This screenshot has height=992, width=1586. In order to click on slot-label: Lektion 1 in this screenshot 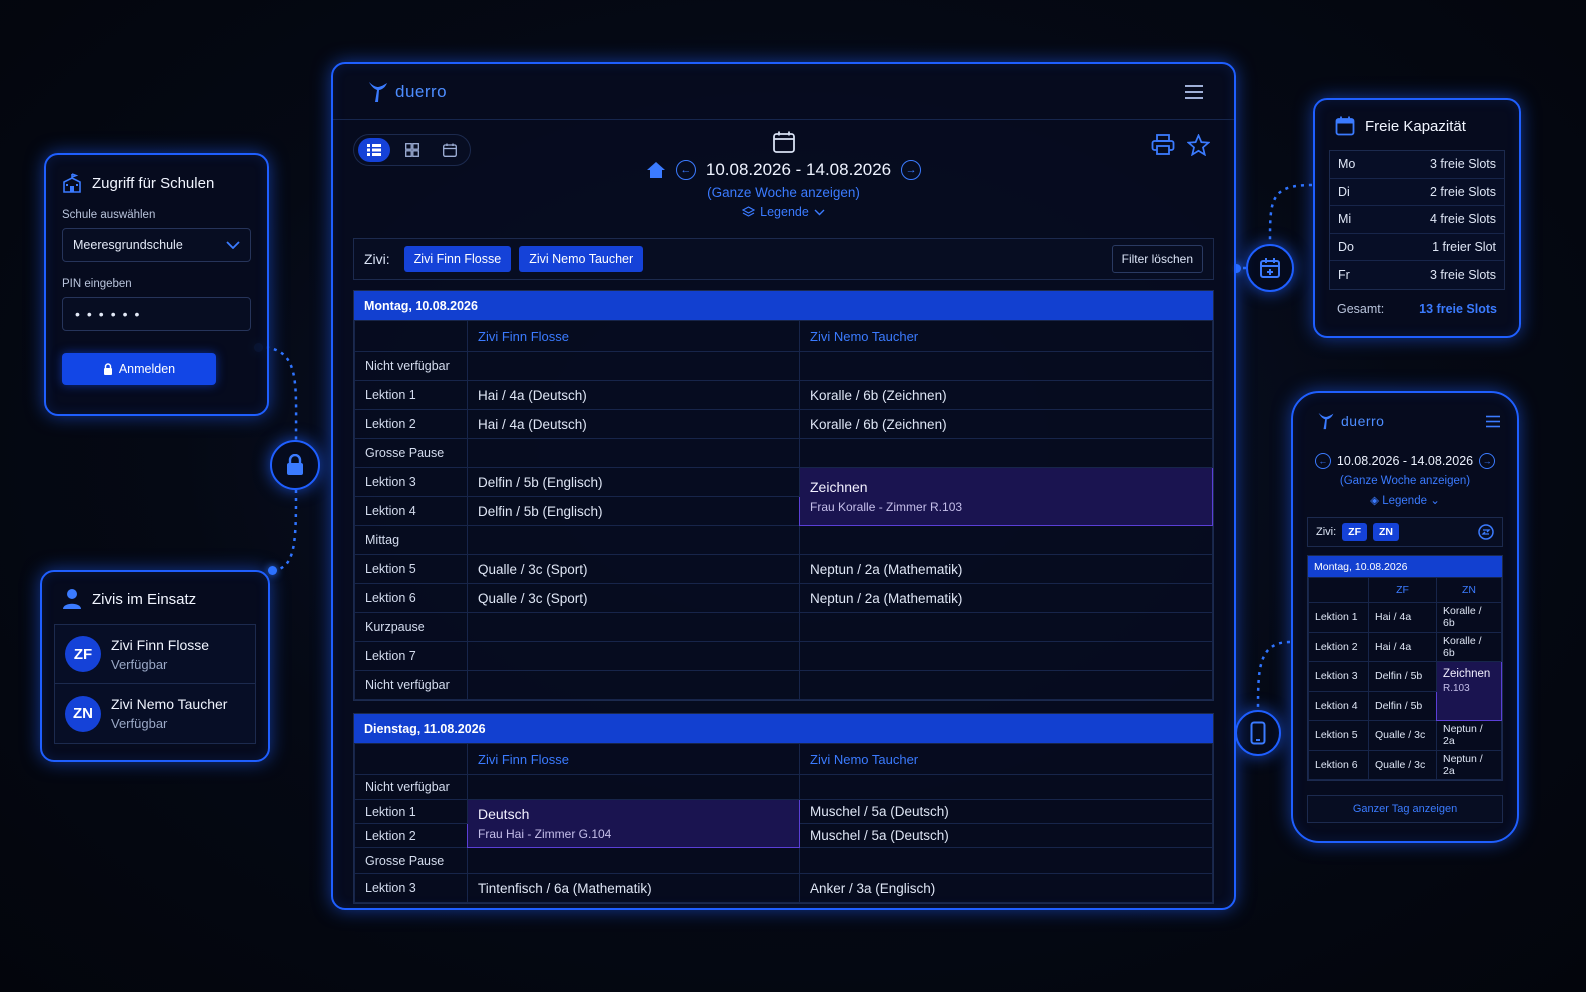, I will do `click(411, 395)`.